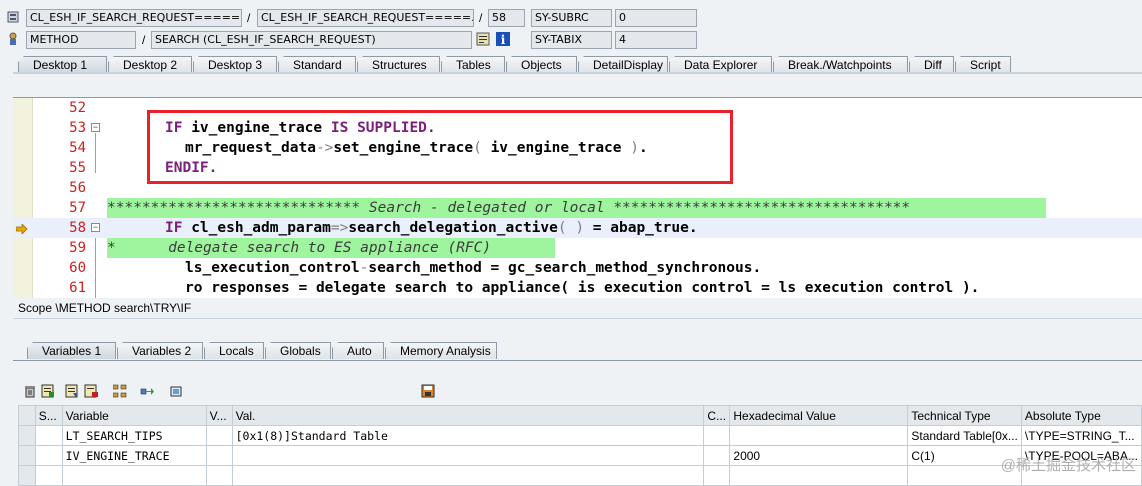 Image resolution: width=1142 pixels, height=486 pixels. Describe the element at coordinates (77, 208) in the screenshot. I see `line-number: 57` at that location.